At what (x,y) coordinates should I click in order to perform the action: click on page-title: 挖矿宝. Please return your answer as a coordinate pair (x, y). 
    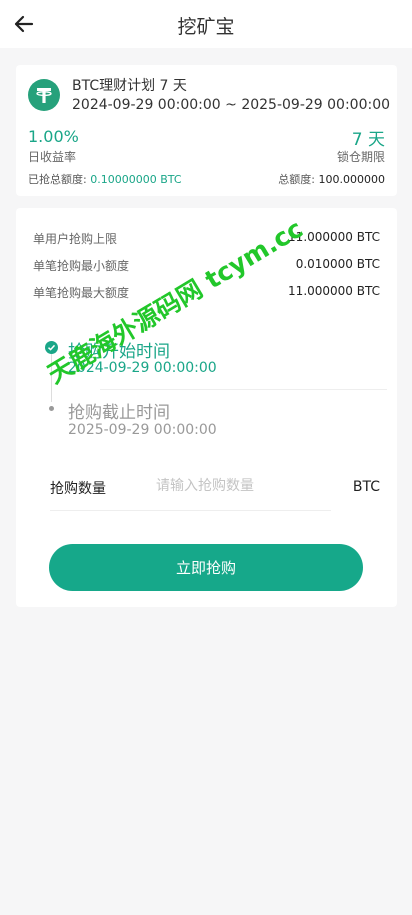
    Looking at the image, I should click on (206, 27).